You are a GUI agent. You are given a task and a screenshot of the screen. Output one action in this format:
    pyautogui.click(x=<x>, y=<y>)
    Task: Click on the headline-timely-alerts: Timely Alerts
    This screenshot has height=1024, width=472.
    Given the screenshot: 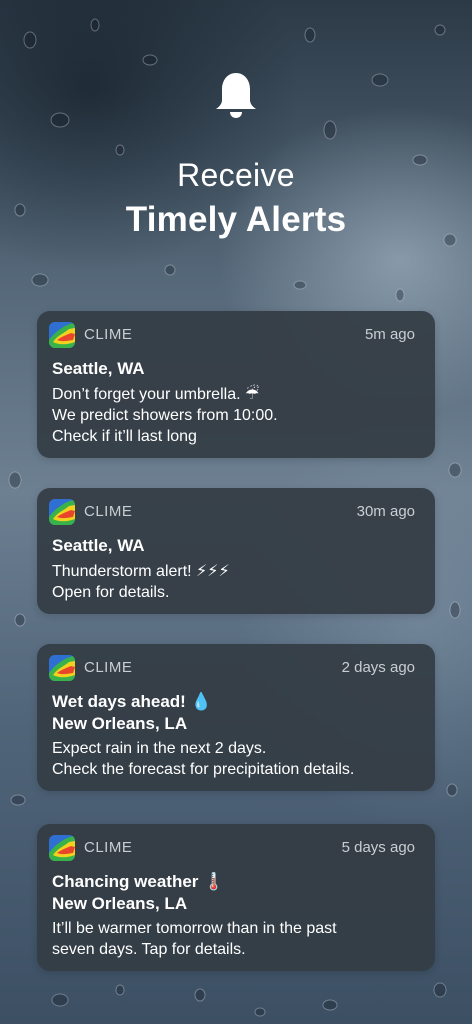 What is the action you would take?
    pyautogui.click(x=236, y=219)
    